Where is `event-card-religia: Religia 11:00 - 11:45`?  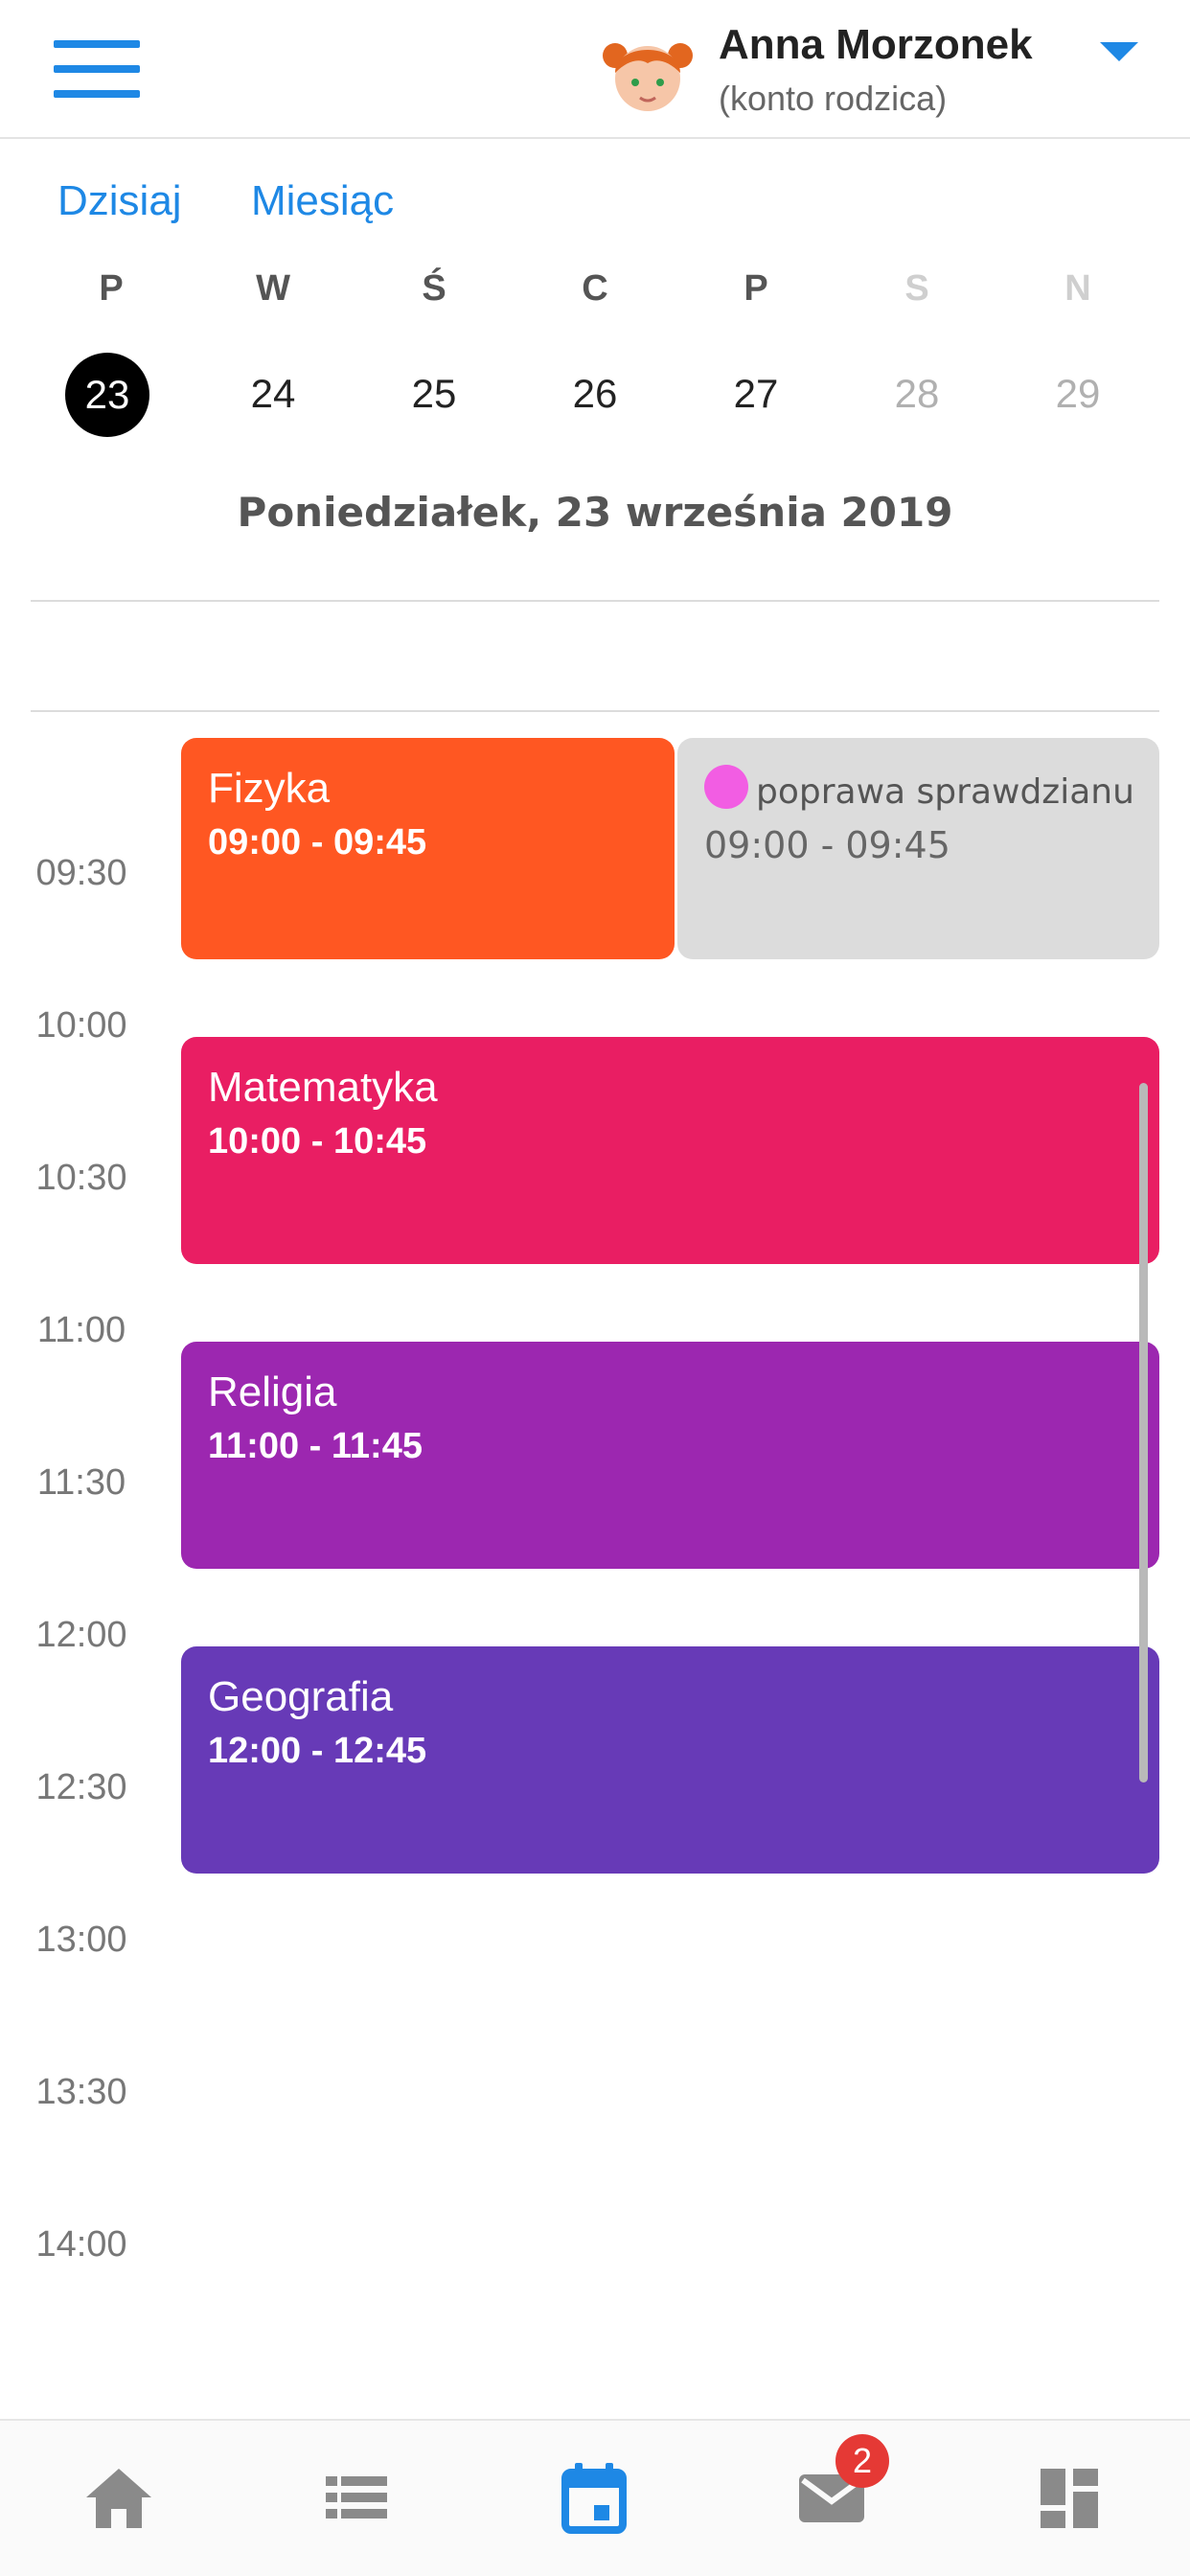 event-card-religia: Religia 11:00 - 11:45 is located at coordinates (670, 1456).